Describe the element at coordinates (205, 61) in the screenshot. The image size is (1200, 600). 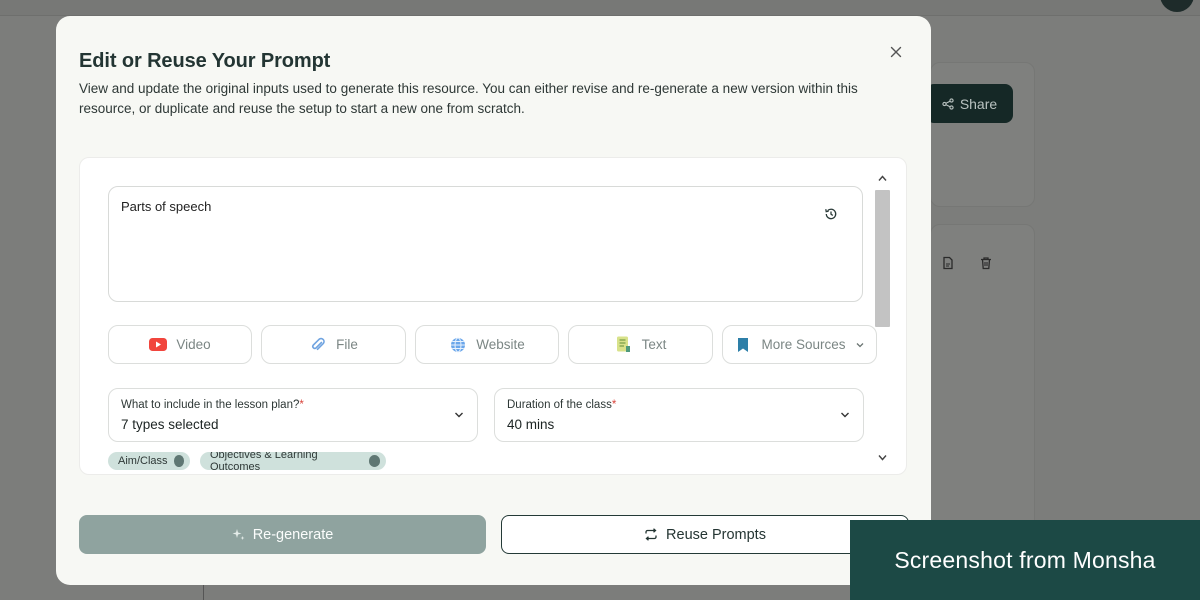
I see `modal-title: Edit or Reuse Your Prompt` at that location.